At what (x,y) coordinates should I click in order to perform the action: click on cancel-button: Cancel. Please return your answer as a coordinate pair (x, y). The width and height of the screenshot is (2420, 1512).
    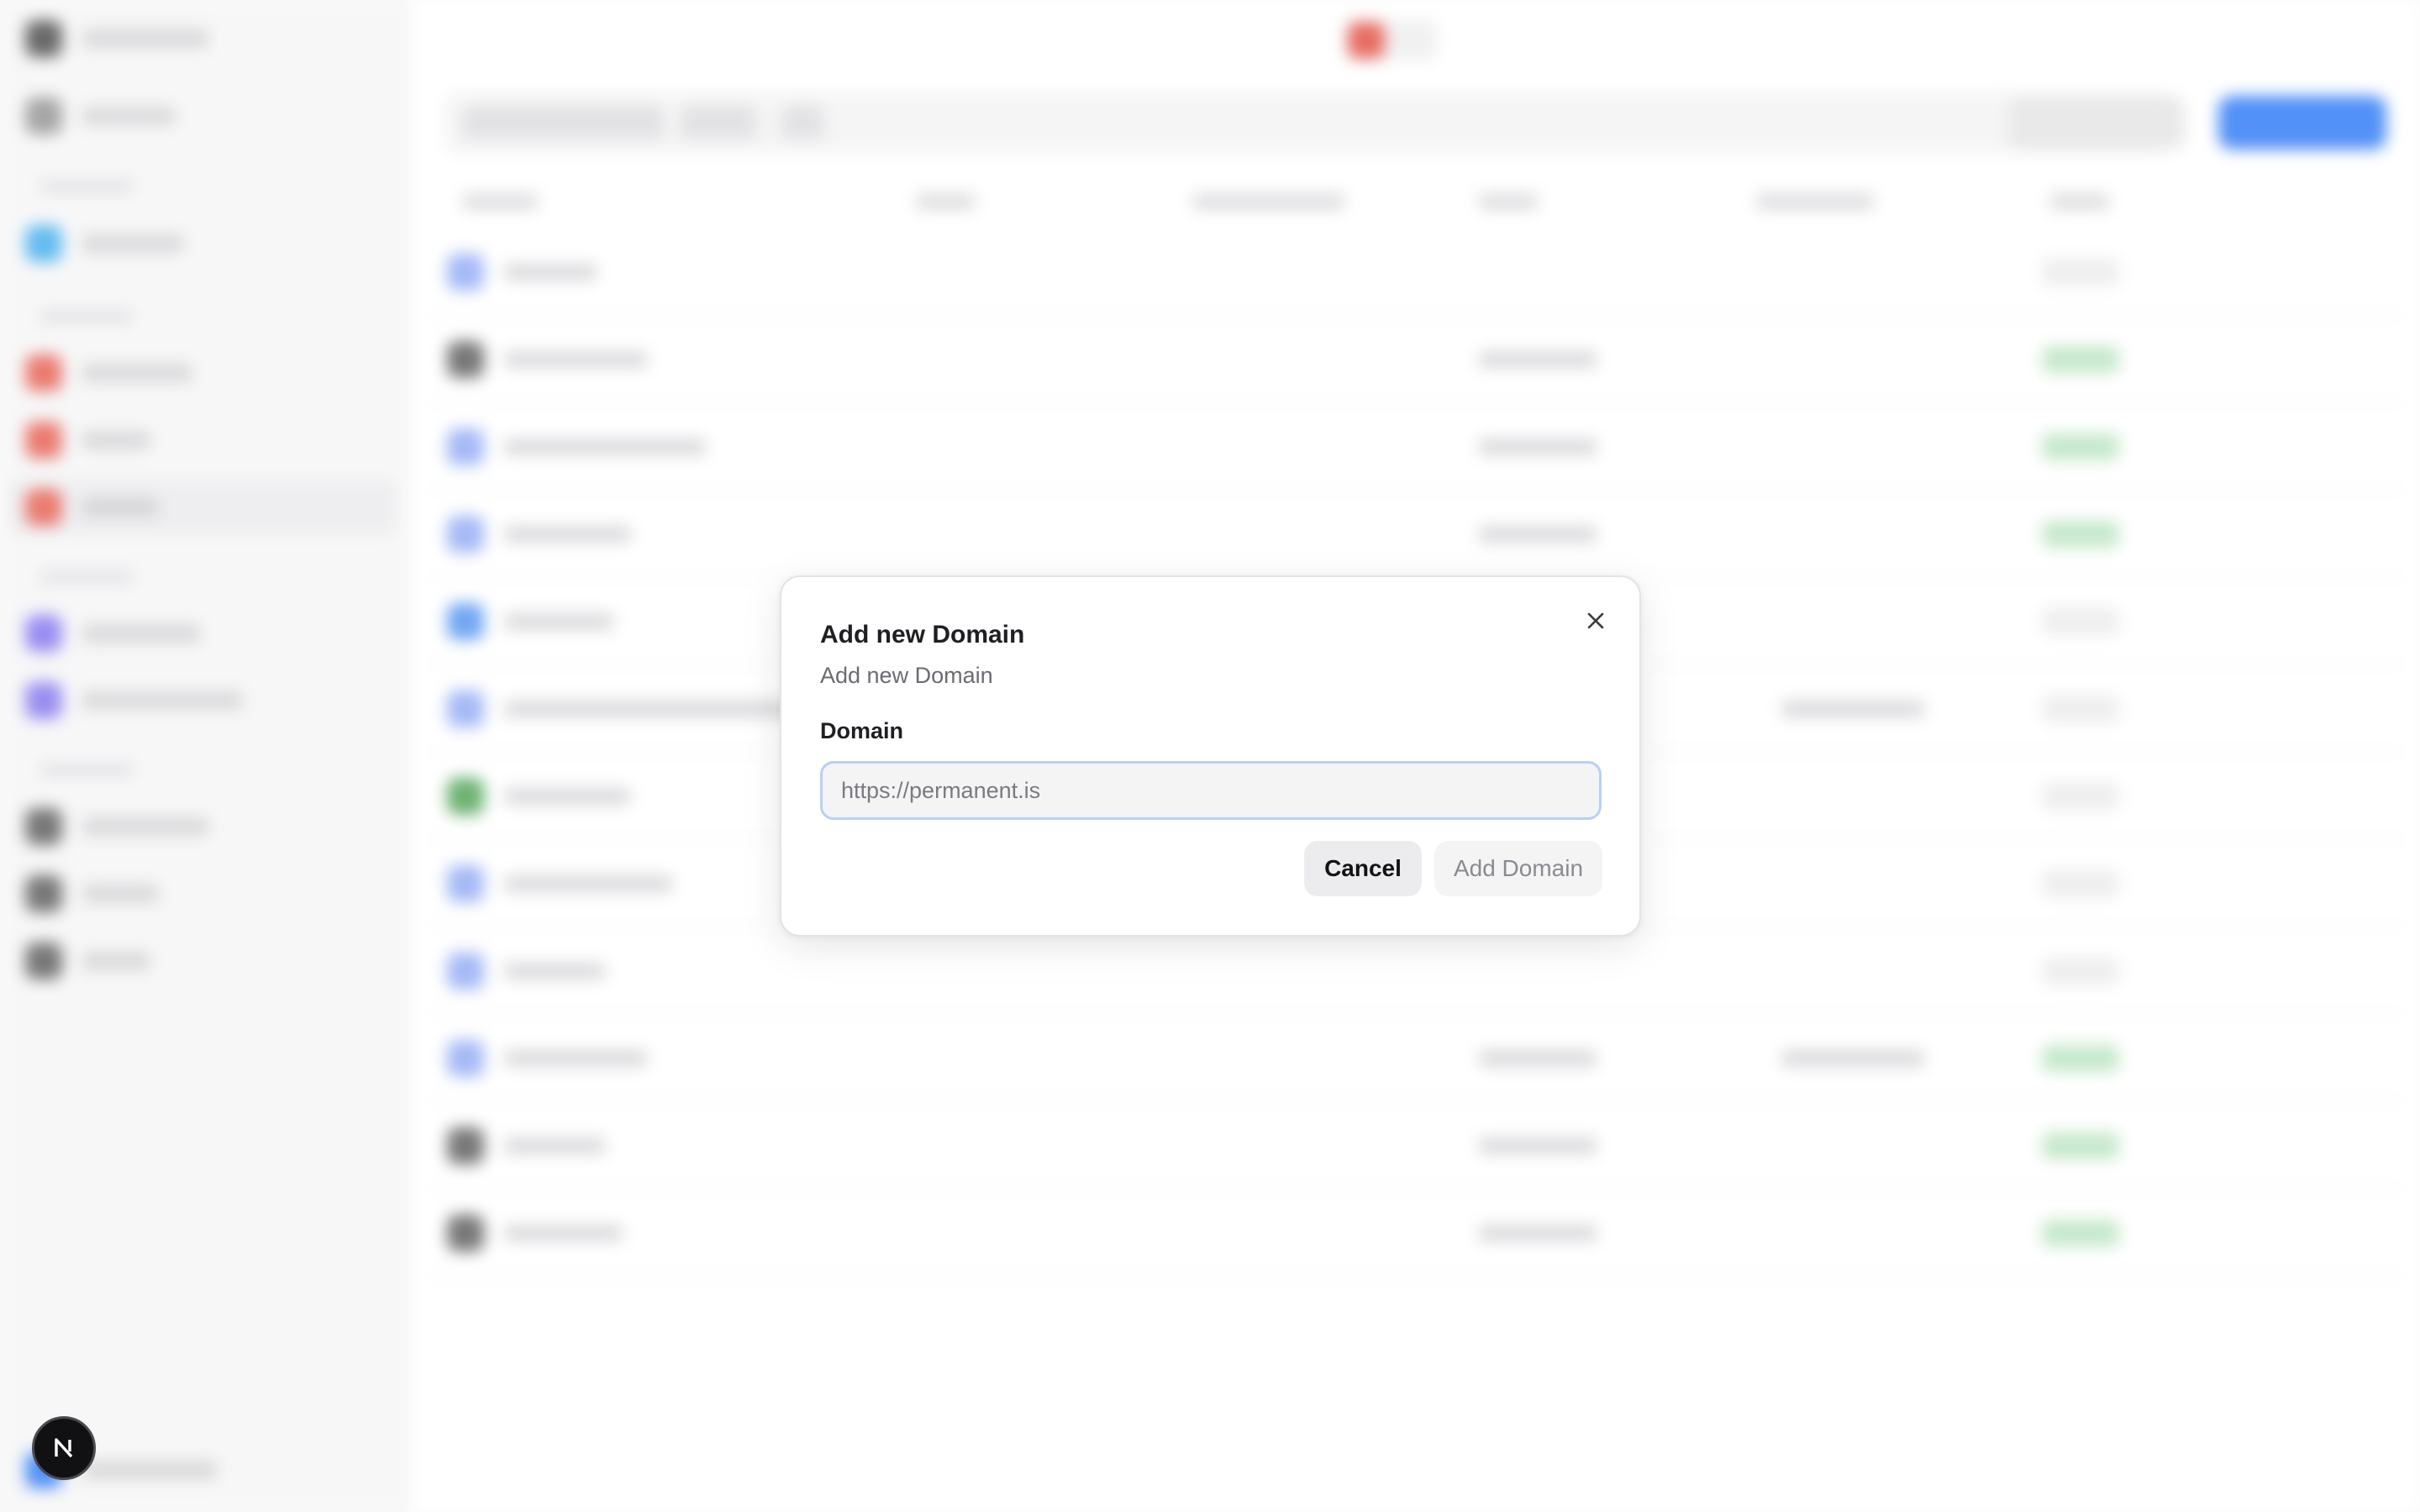
    Looking at the image, I should click on (1363, 868).